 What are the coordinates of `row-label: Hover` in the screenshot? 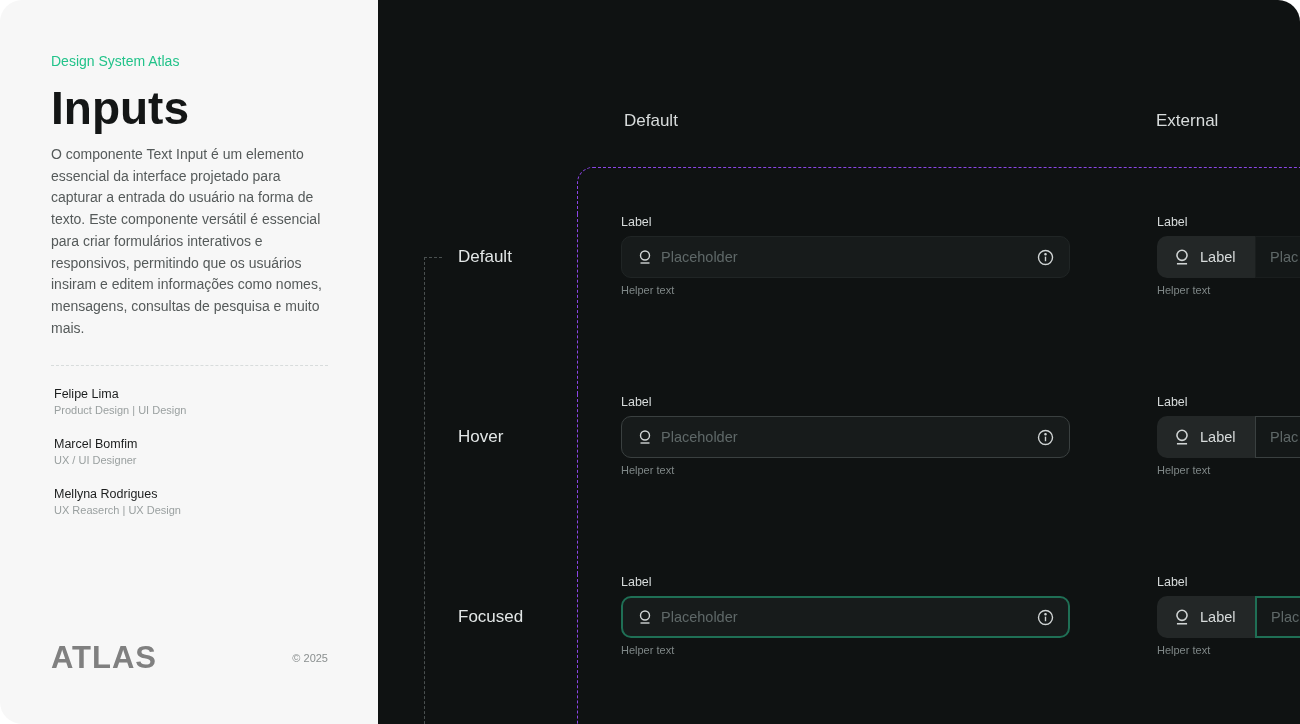 It's located at (481, 436).